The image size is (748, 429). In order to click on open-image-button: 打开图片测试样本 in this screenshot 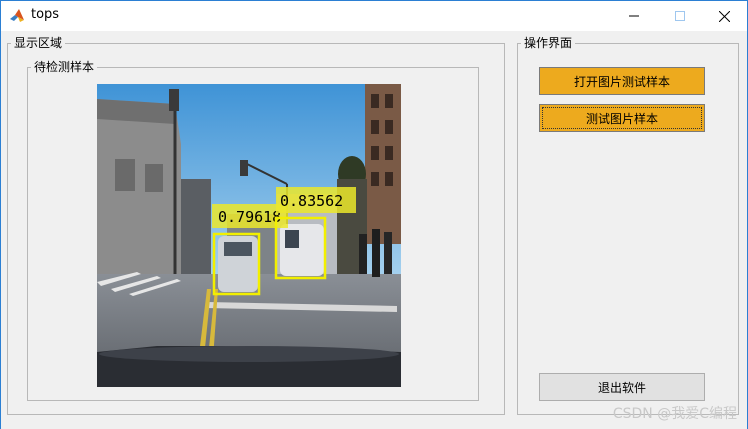, I will do `click(622, 81)`.